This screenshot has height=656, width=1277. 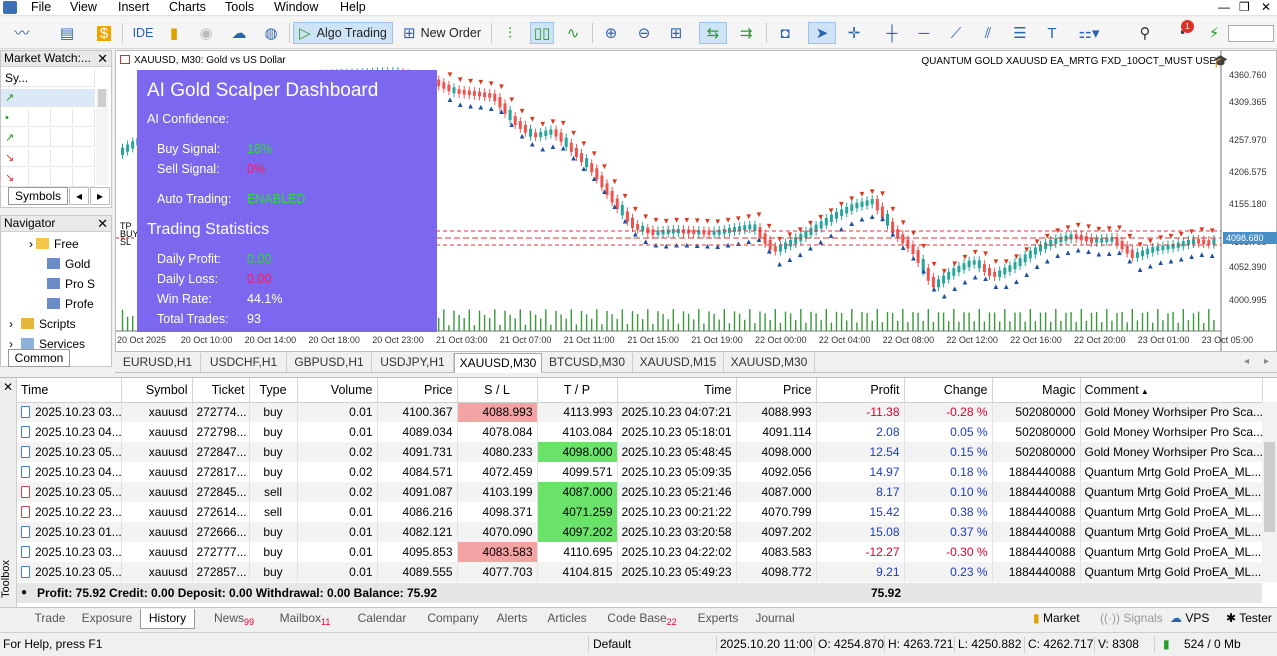 What do you see at coordinates (158, 363) in the screenshot?
I see `tab-eurusd-h1: EURUSD,H1` at bounding box center [158, 363].